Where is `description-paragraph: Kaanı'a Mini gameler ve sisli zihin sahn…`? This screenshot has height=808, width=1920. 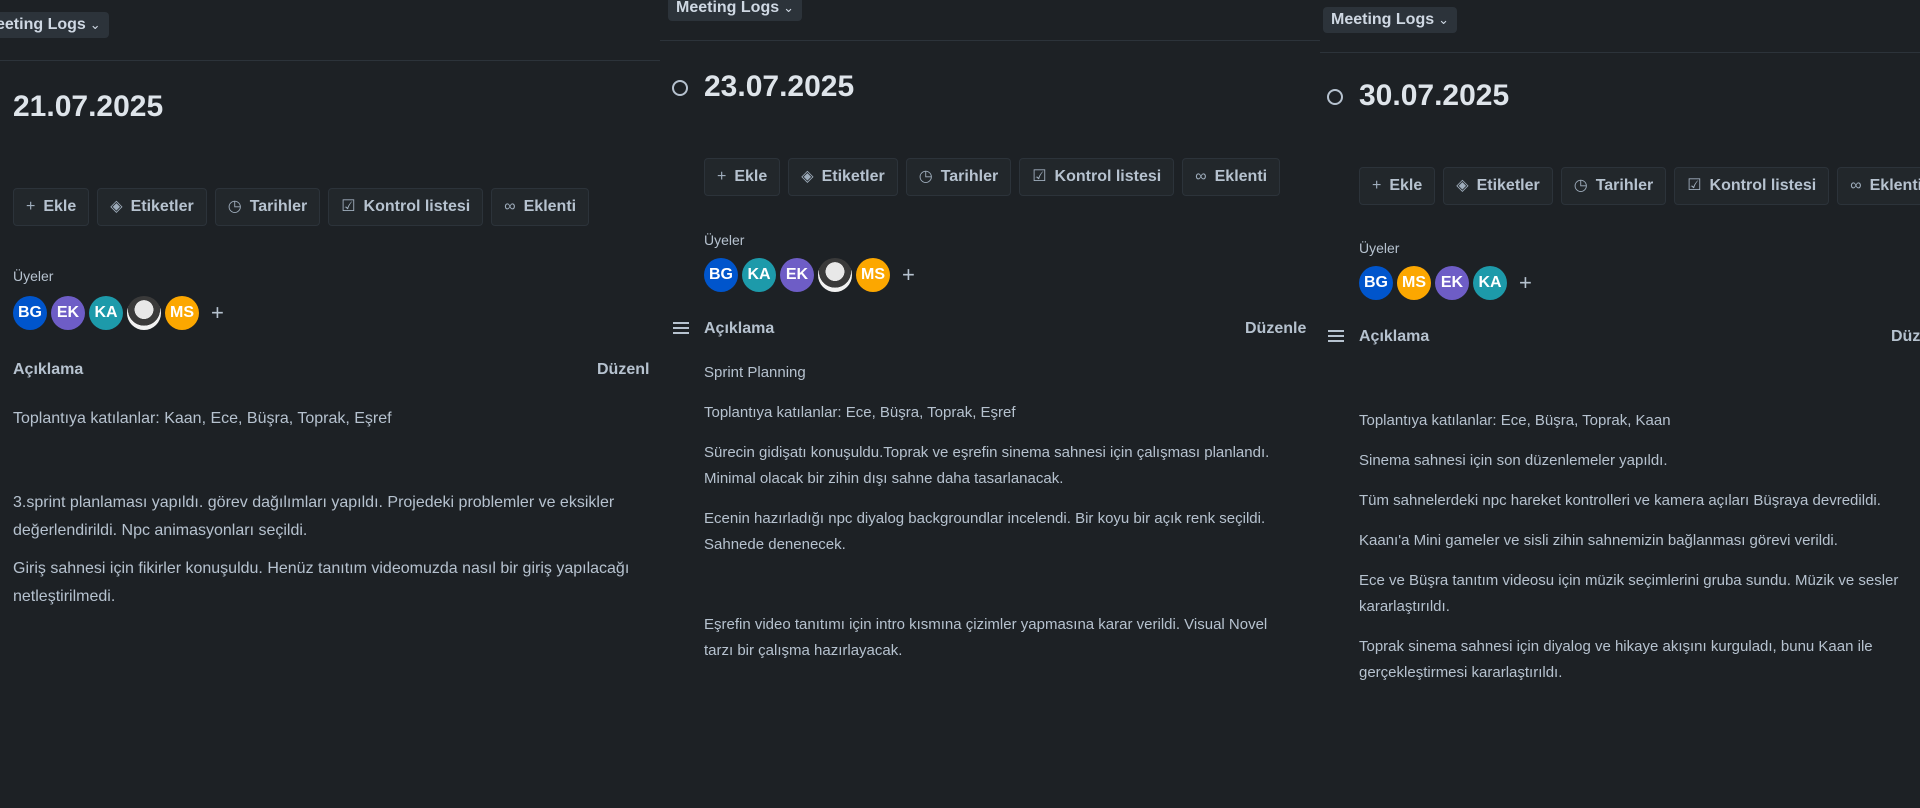 description-paragraph: Kaanı'a Mini gameler ve sisli zihin sahn… is located at coordinates (1598, 540).